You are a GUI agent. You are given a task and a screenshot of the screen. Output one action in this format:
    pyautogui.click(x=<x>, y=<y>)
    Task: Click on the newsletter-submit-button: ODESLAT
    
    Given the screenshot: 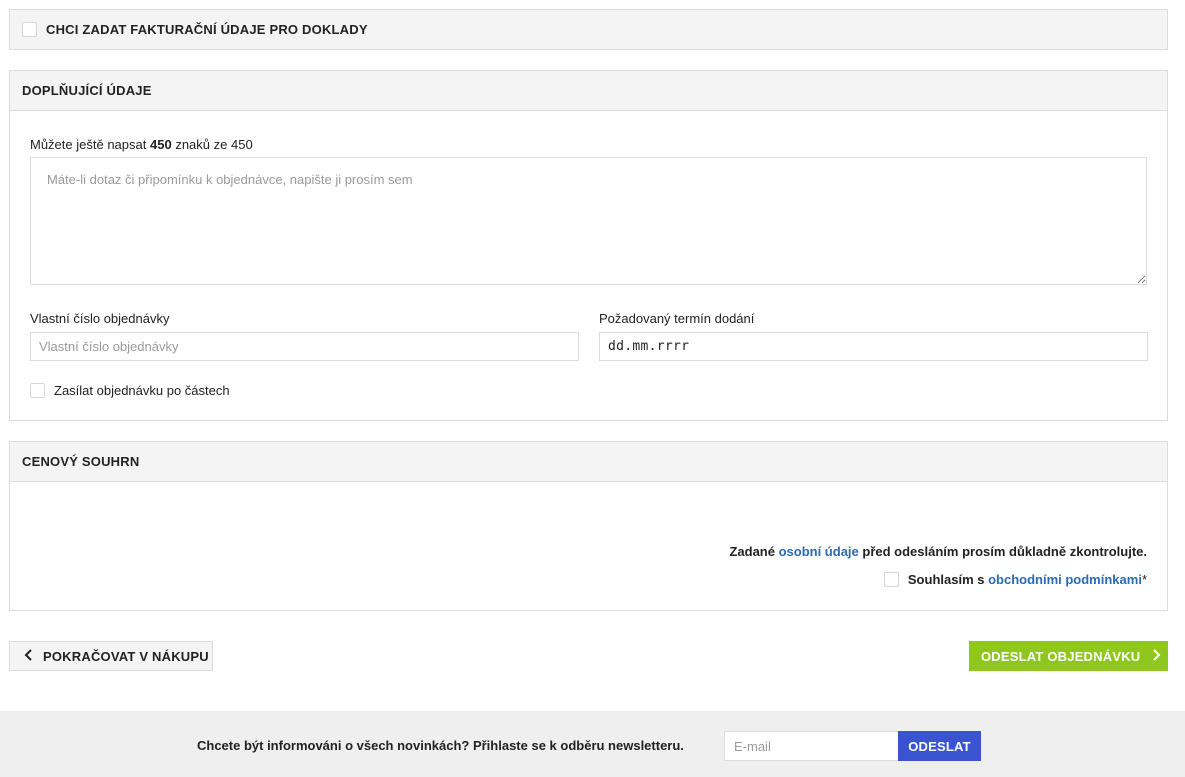 What is the action you would take?
    pyautogui.click(x=939, y=746)
    